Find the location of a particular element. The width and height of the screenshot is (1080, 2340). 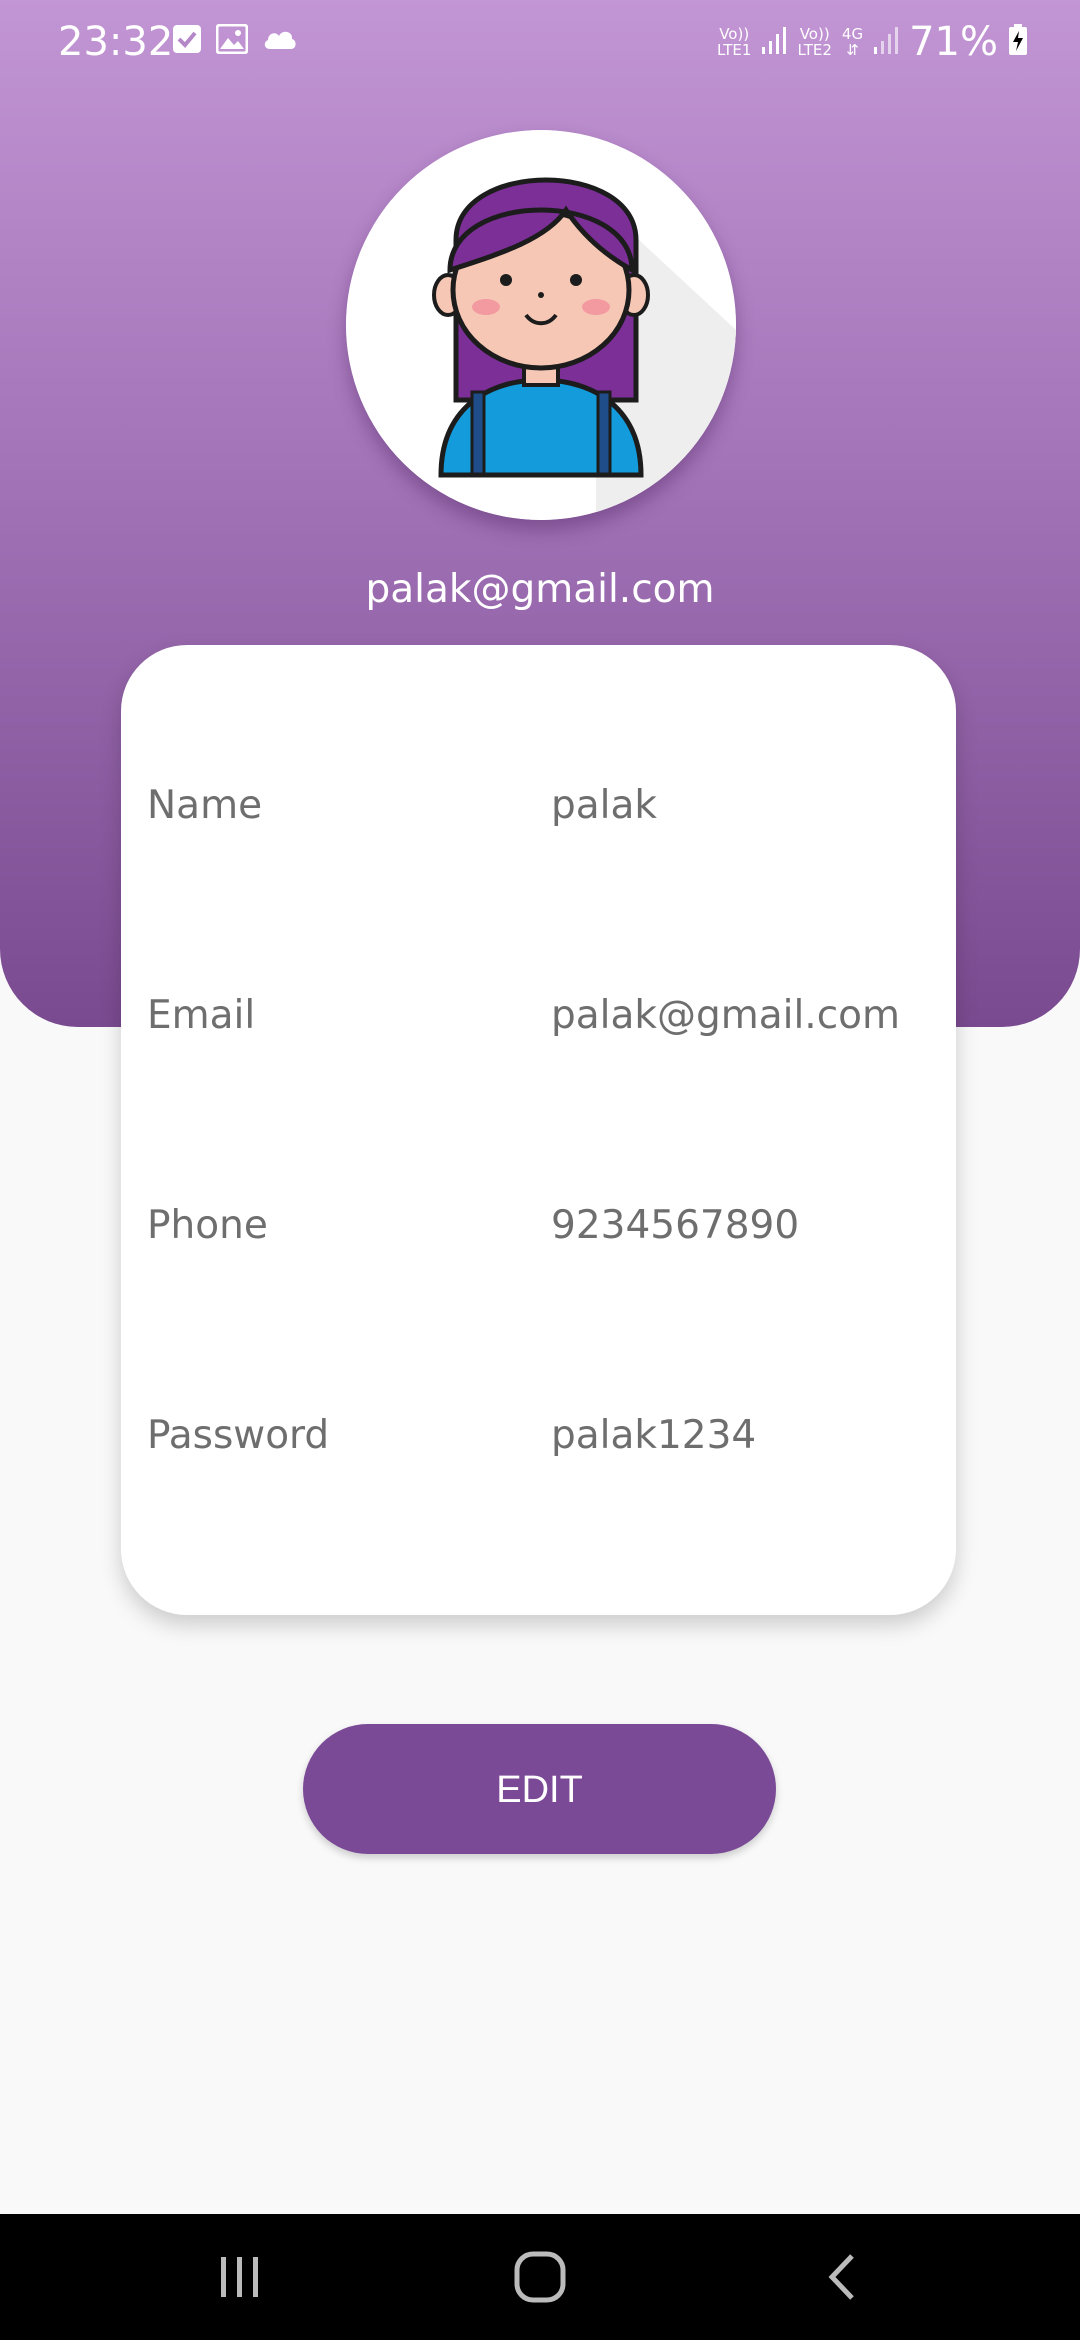

check-box-icon is located at coordinates (187, 41).